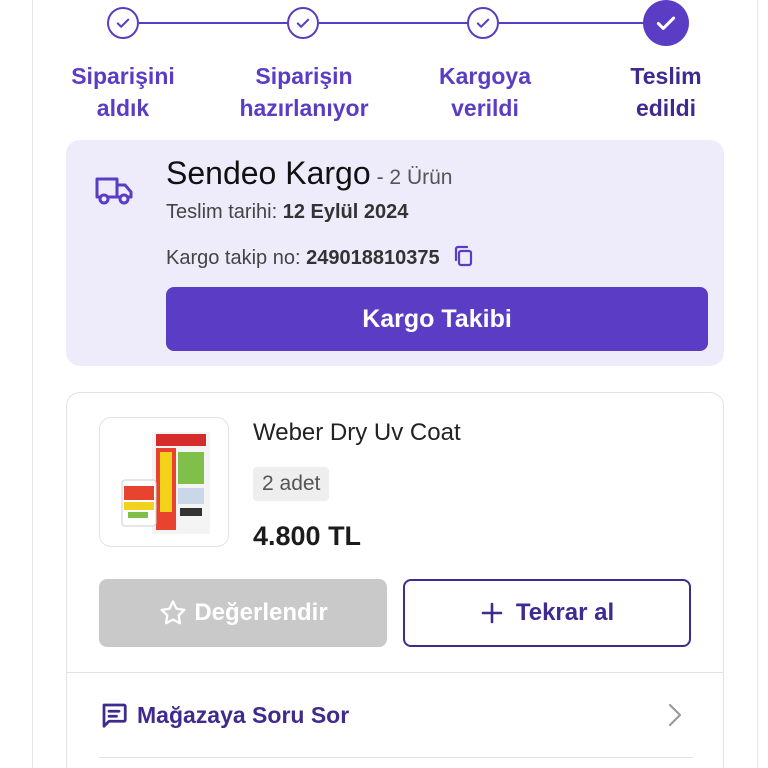  I want to click on step-label: Siparişini aldık, so click(123, 92).